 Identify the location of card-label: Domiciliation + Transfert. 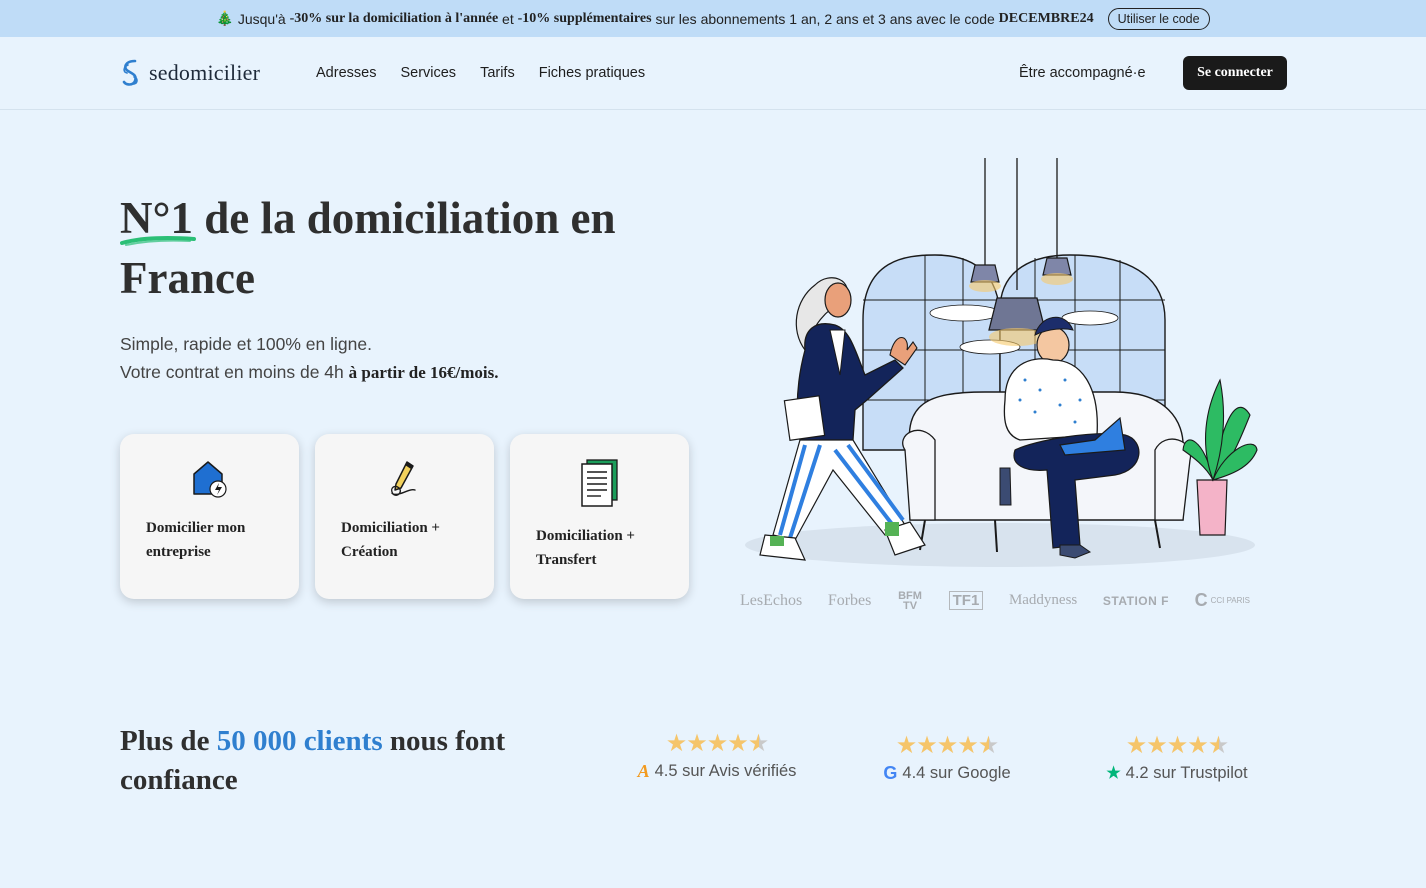
(585, 548).